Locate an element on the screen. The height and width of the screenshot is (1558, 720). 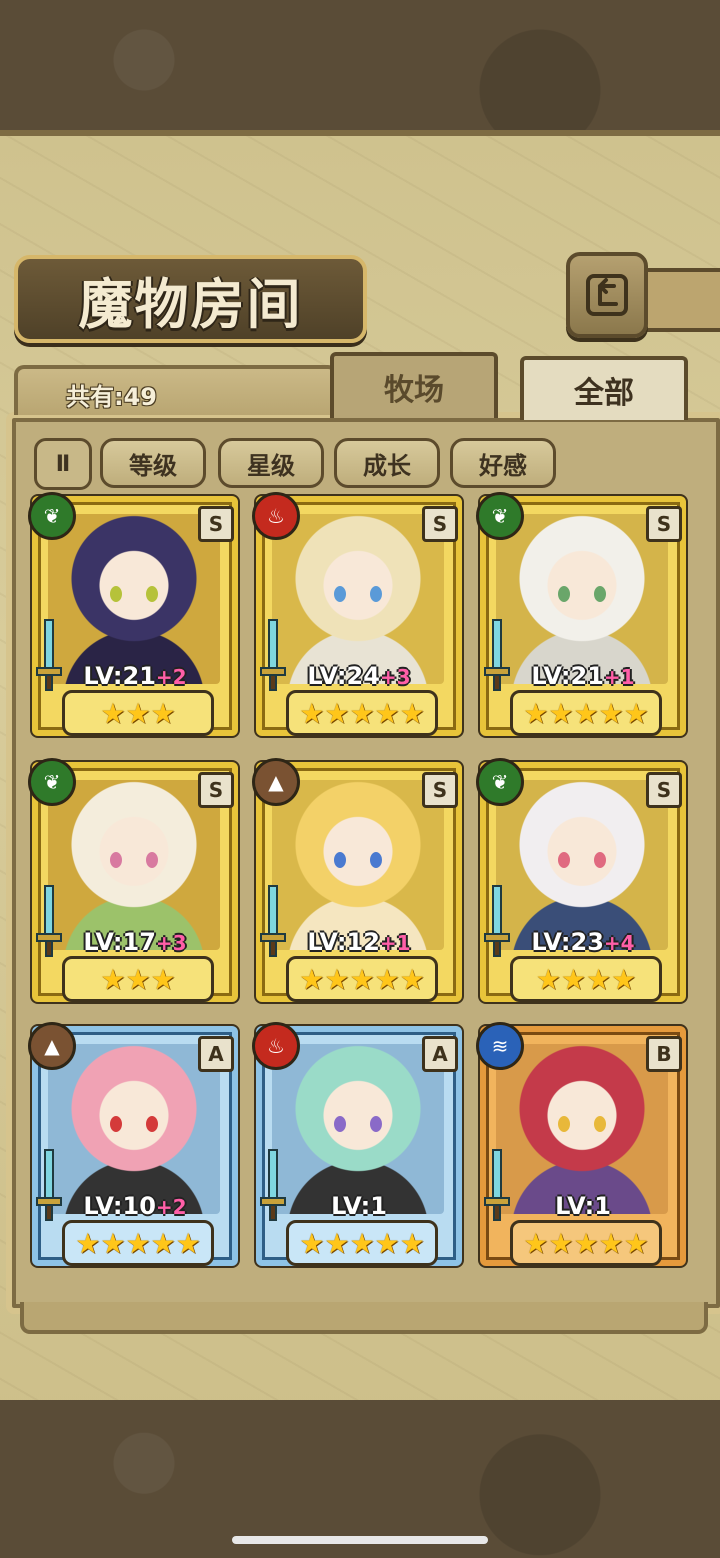
rank-badge: B is located at coordinates (664, 1054).